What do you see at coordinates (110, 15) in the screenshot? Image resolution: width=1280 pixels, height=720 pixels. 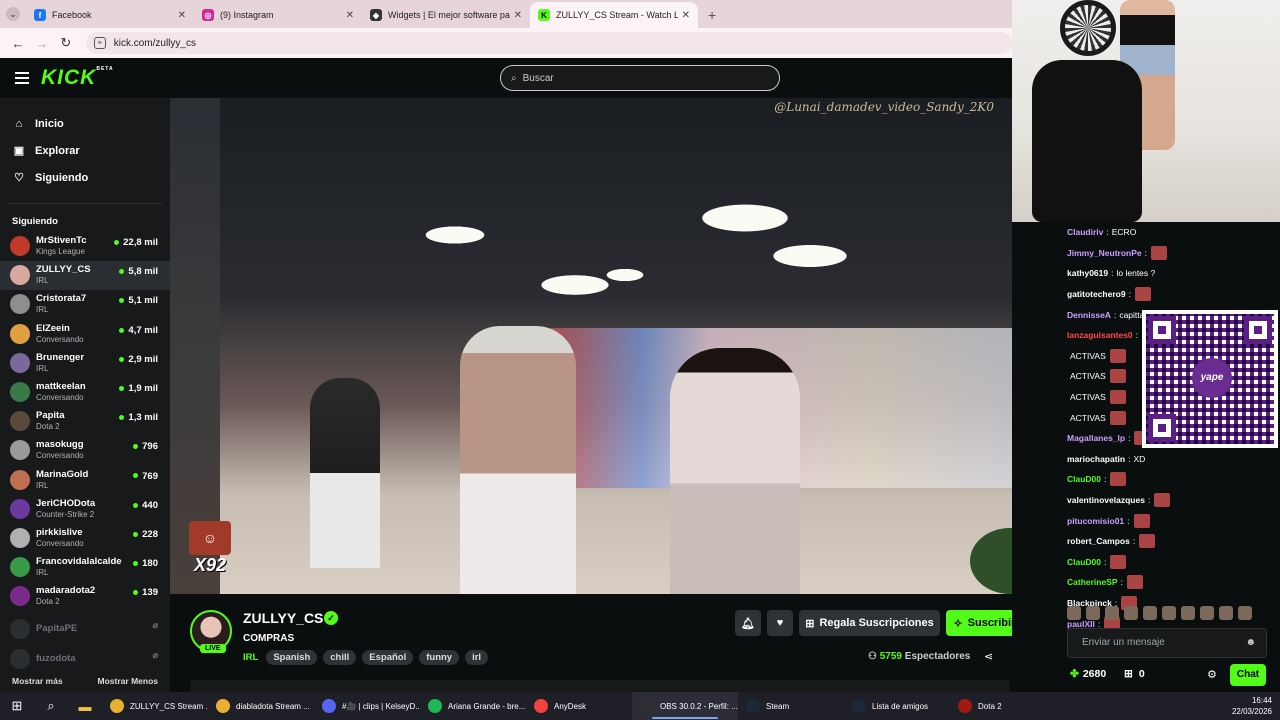 I see `tab-facebook: f Facebook ✕` at bounding box center [110, 15].